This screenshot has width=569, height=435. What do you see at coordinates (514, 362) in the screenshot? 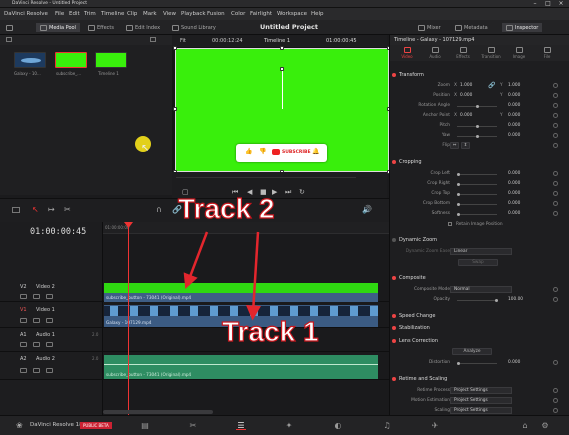
I see `distortion-field: 0.000` at bounding box center [514, 362].